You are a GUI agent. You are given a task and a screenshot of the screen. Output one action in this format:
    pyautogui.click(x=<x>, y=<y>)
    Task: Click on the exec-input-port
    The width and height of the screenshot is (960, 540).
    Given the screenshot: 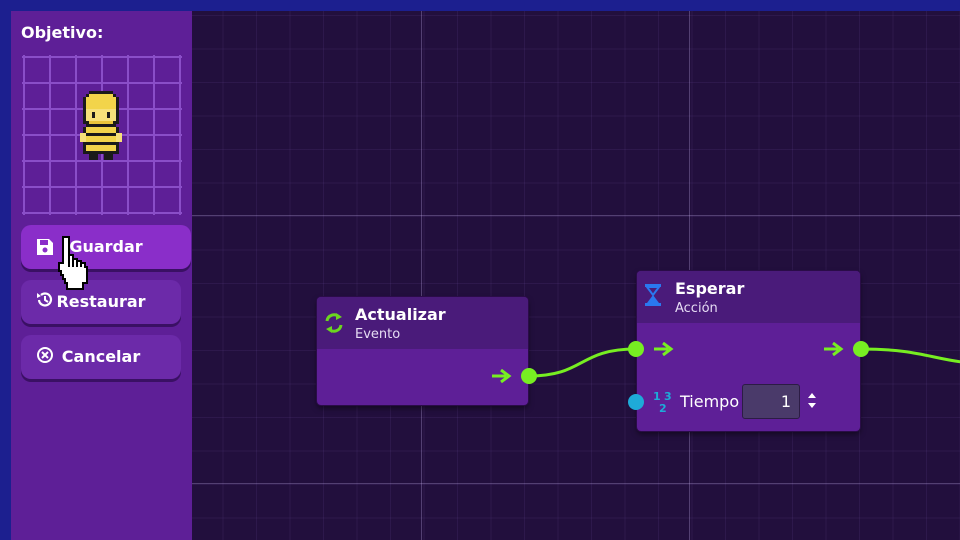 What is the action you would take?
    pyautogui.click(x=636, y=349)
    